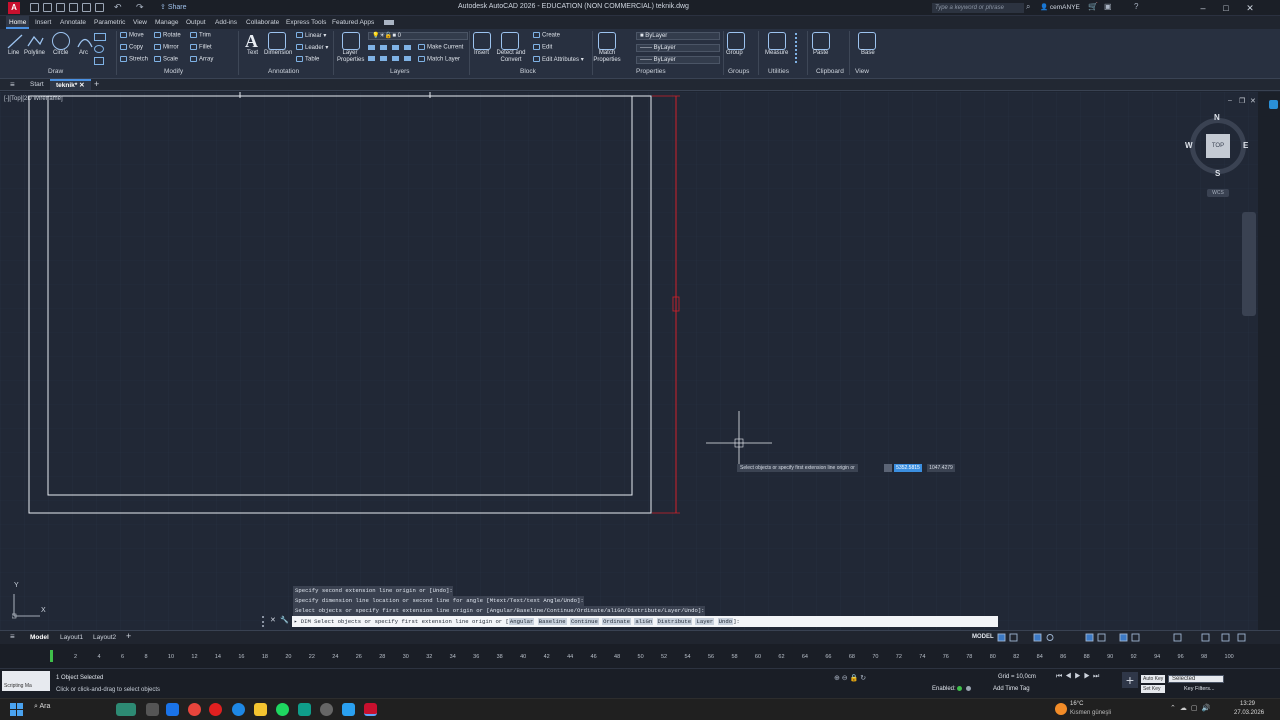 The image size is (1280, 720). Describe the element at coordinates (510, 41) in the screenshot. I see `detect-convert-icon` at that location.